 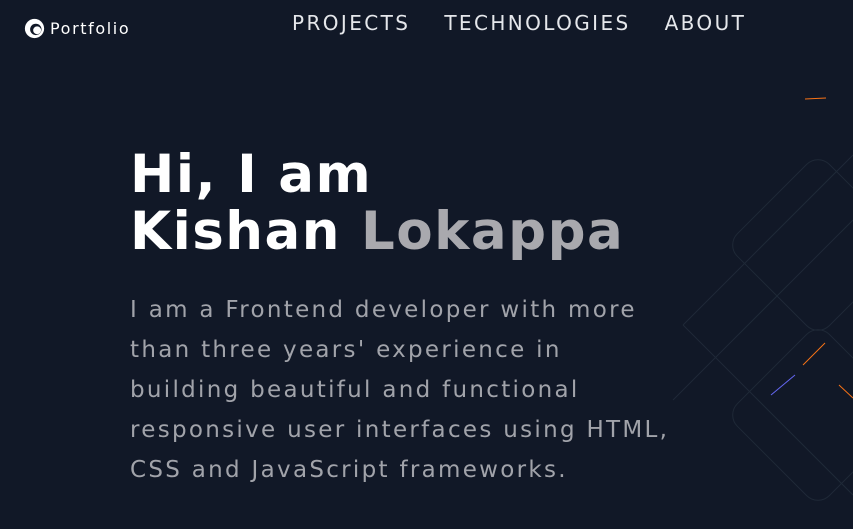 What do you see at coordinates (492, 231) in the screenshot?
I see `hero-last-name: Lokappa` at bounding box center [492, 231].